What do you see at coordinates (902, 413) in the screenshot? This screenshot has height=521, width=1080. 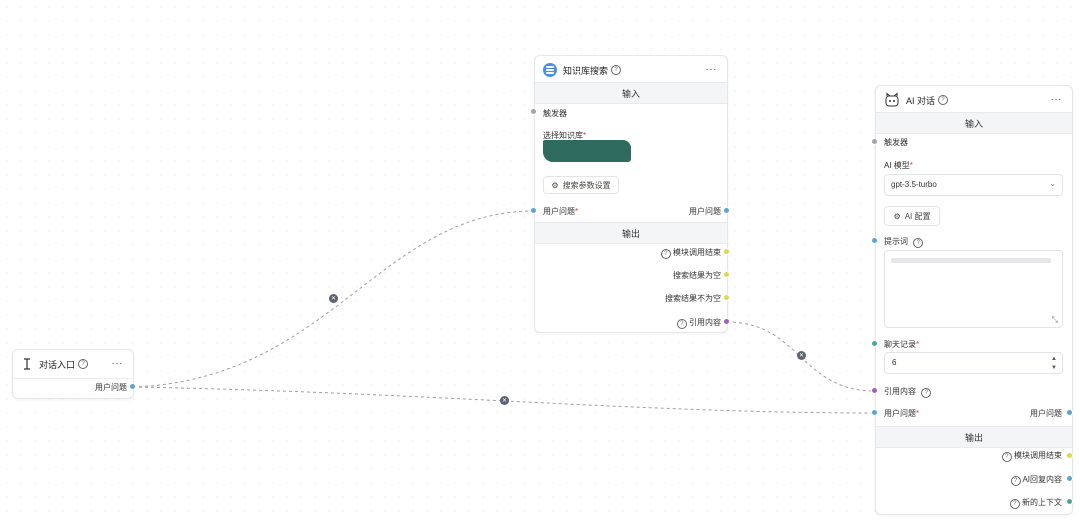 I see `ai-input-user-question-label: 用户问题*` at bounding box center [902, 413].